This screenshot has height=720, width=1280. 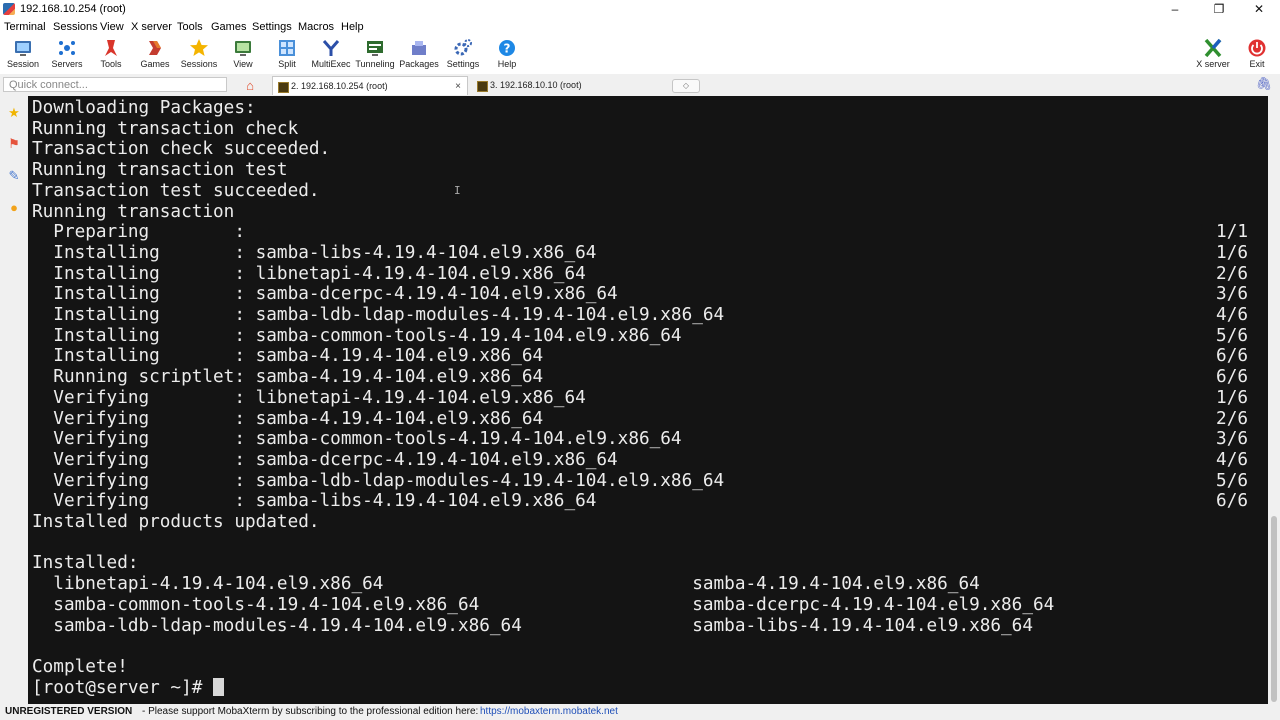 I want to click on menu-sessions: Sessions, so click(x=75, y=27).